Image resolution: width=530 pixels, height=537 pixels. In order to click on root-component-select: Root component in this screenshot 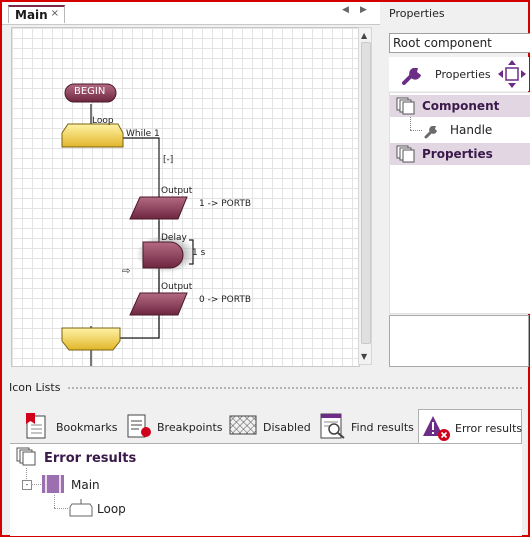, I will do `click(459, 43)`.